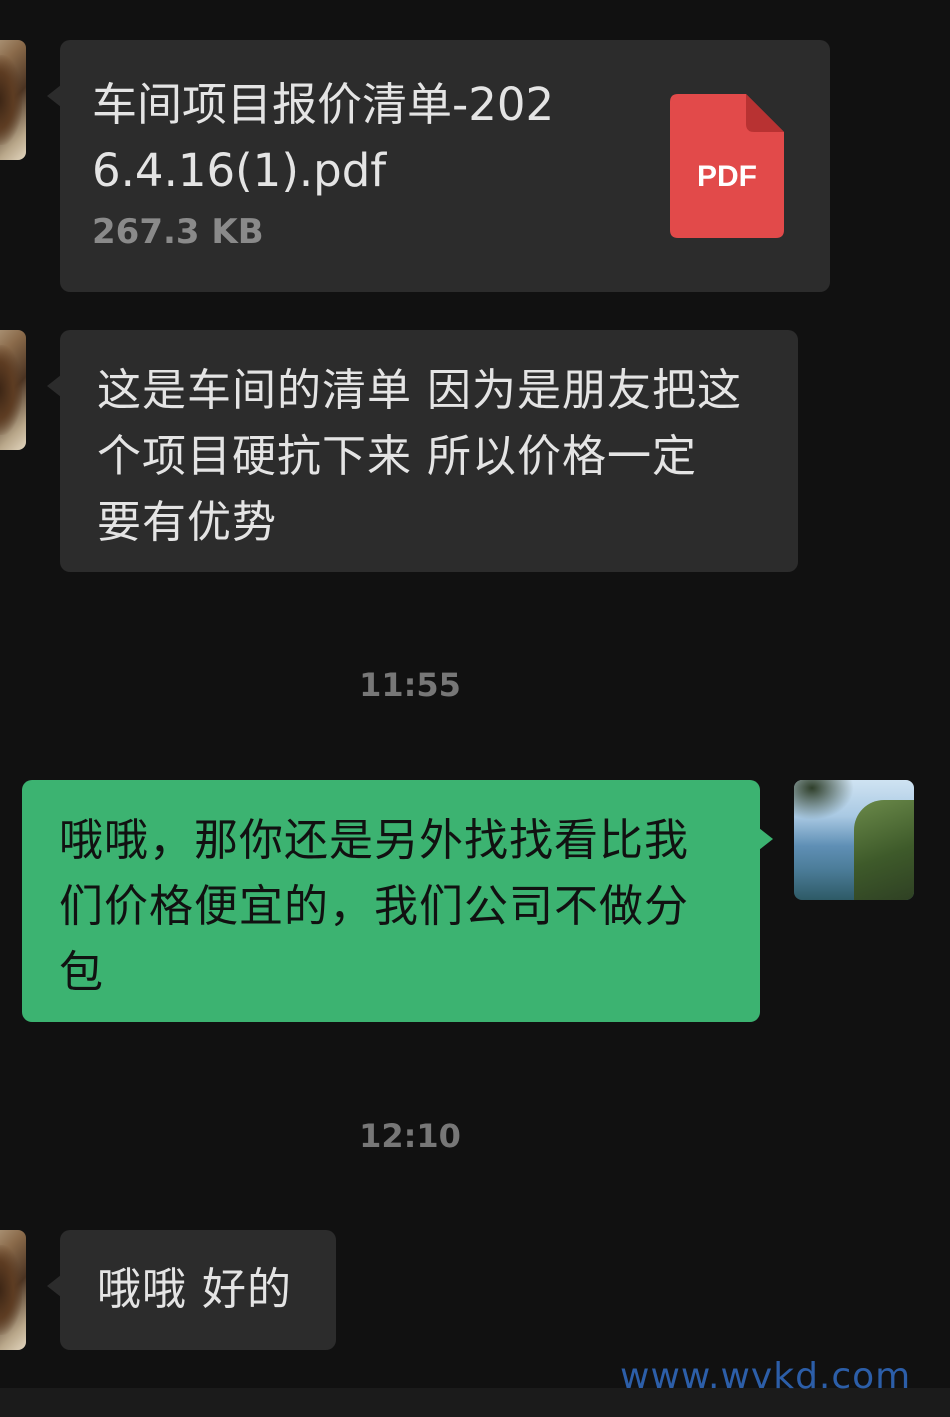  I want to click on file-size: 267.3 KB, so click(178, 232).